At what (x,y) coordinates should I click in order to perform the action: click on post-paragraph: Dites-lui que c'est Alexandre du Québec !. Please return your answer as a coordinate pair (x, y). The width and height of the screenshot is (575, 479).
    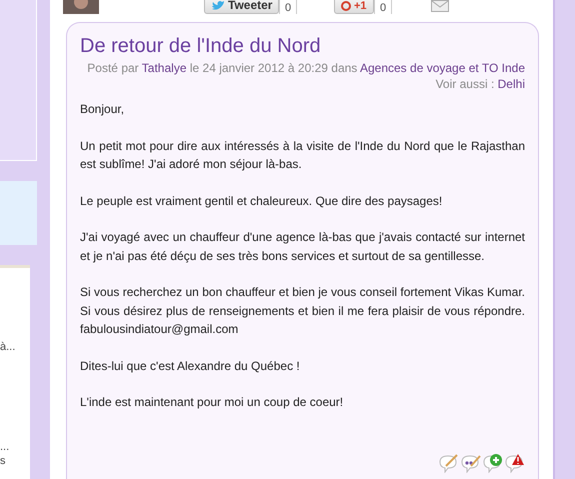
    Looking at the image, I should click on (190, 366).